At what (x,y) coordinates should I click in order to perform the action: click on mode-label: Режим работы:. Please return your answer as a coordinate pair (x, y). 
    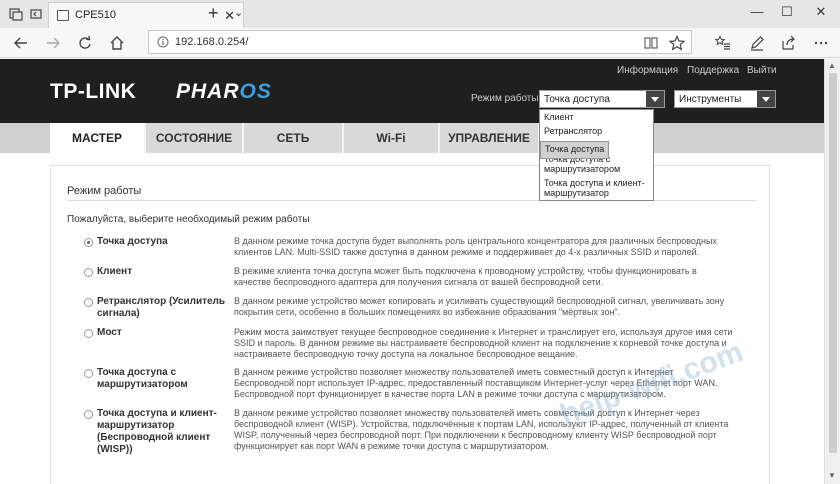
    Looking at the image, I should click on (506, 98).